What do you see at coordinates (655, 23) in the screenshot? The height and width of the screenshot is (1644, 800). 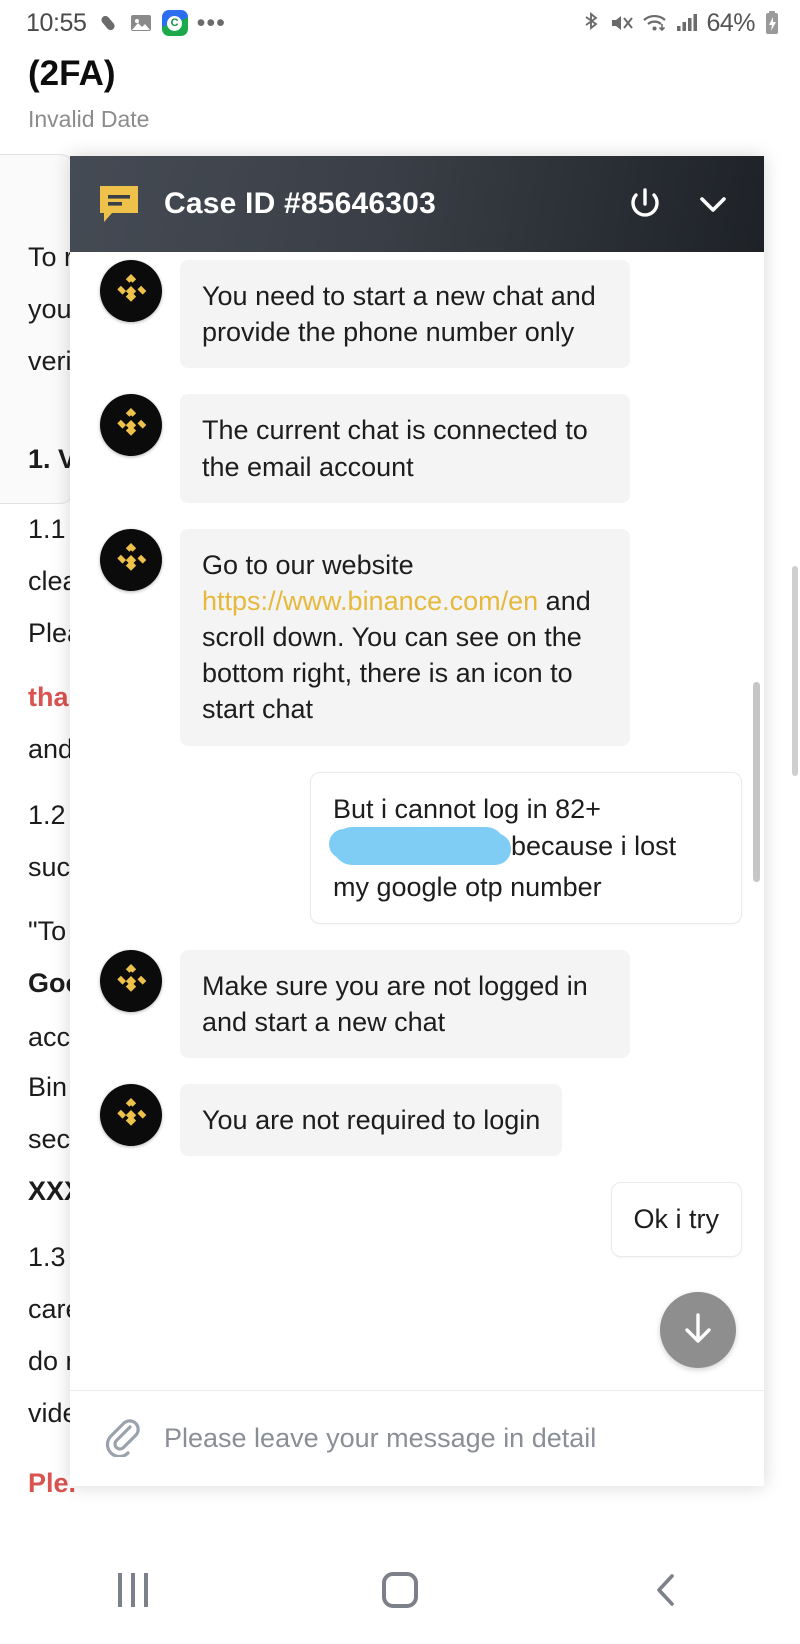 I see `wifi-icon` at bounding box center [655, 23].